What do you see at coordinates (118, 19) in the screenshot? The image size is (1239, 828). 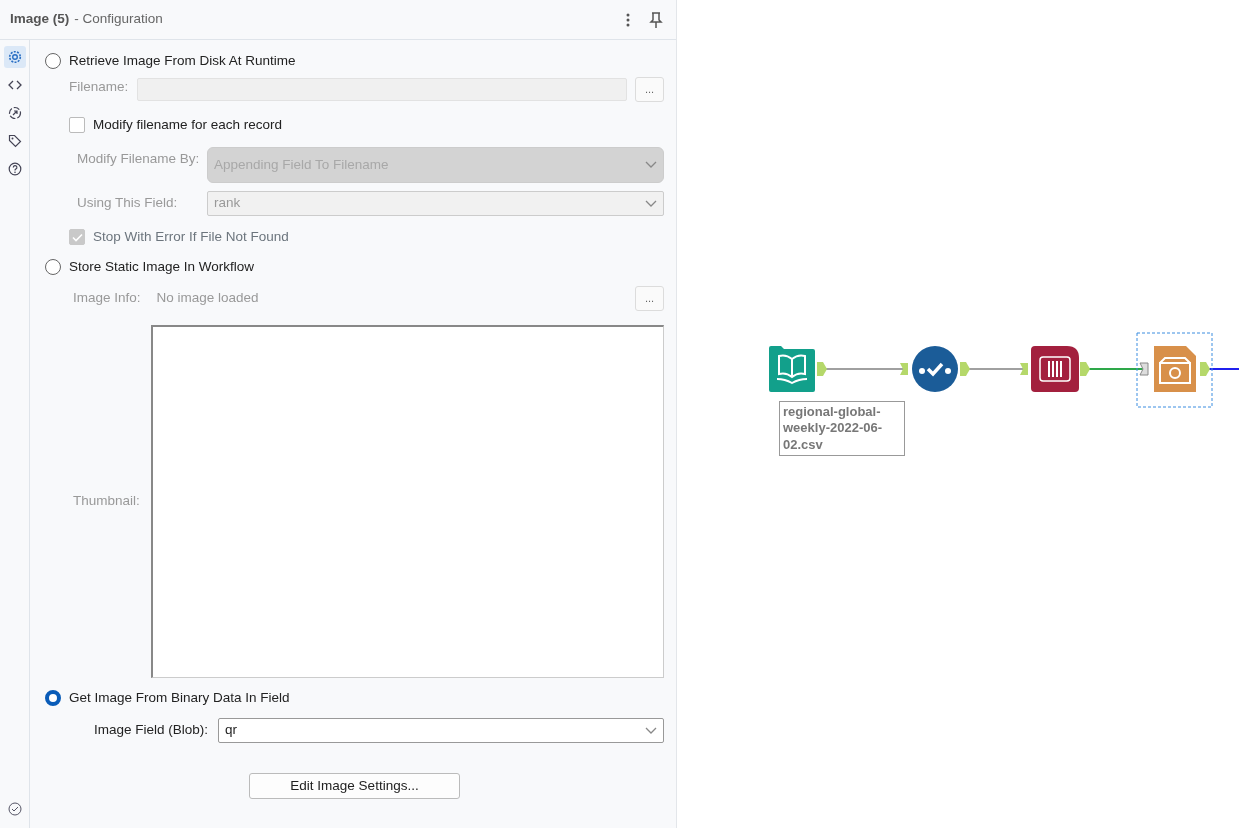 I see `panel-subtitle: - Configuration` at bounding box center [118, 19].